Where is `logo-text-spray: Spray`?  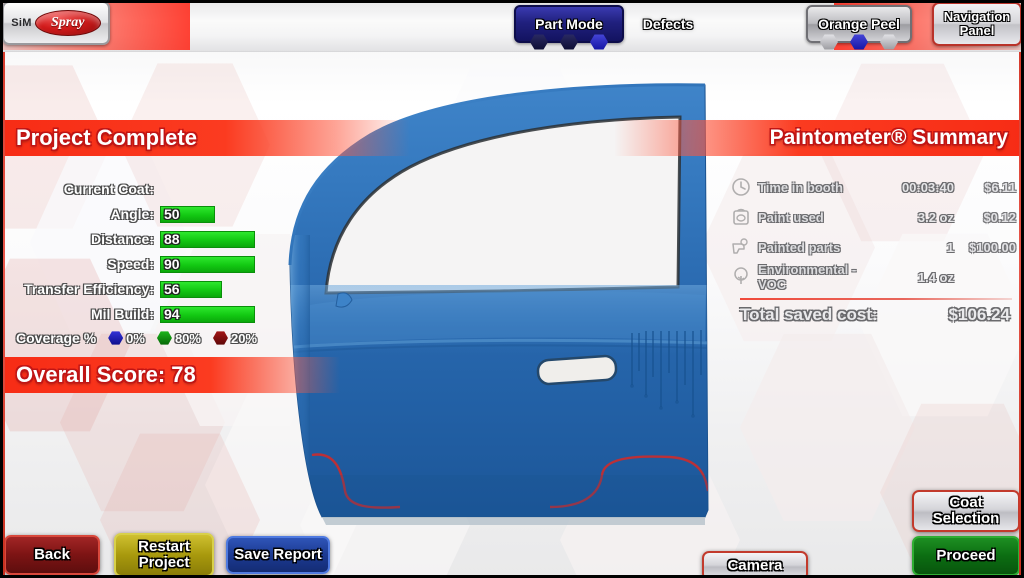 logo-text-spray: Spray is located at coordinates (68, 22).